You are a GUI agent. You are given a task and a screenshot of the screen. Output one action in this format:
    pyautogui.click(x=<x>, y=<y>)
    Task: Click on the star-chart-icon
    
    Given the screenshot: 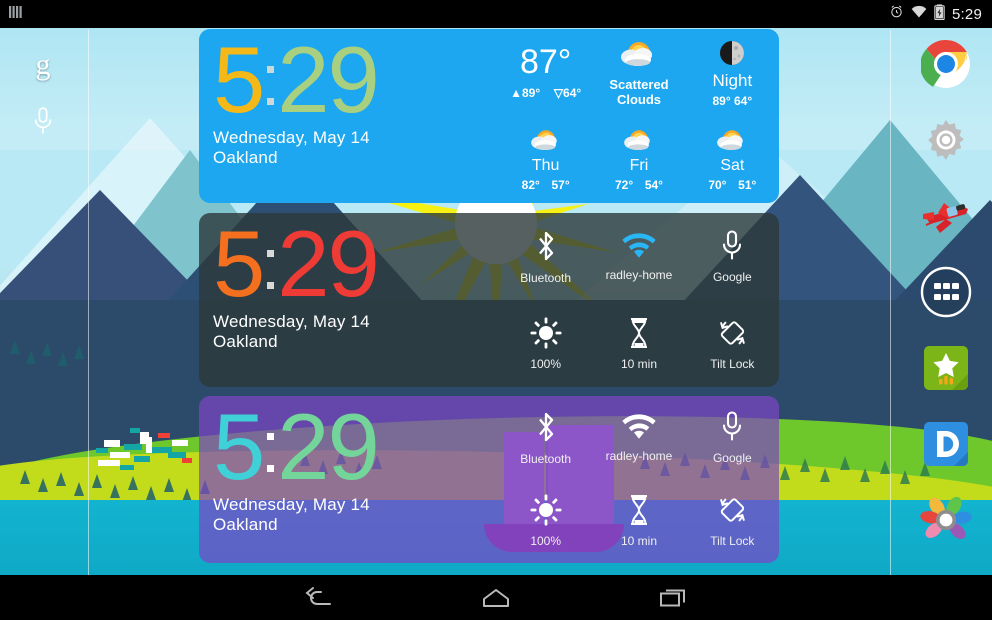 What is the action you would take?
    pyautogui.click(x=946, y=368)
    